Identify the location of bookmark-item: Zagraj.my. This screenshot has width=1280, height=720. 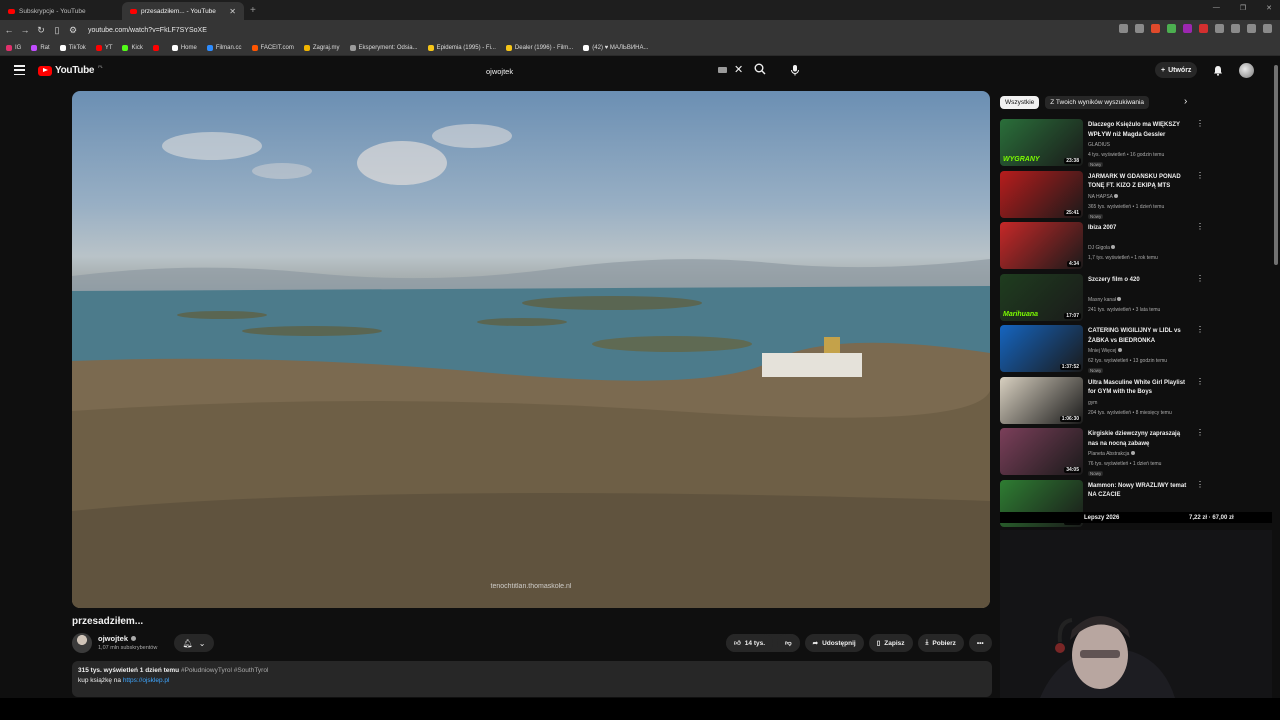
(321, 47).